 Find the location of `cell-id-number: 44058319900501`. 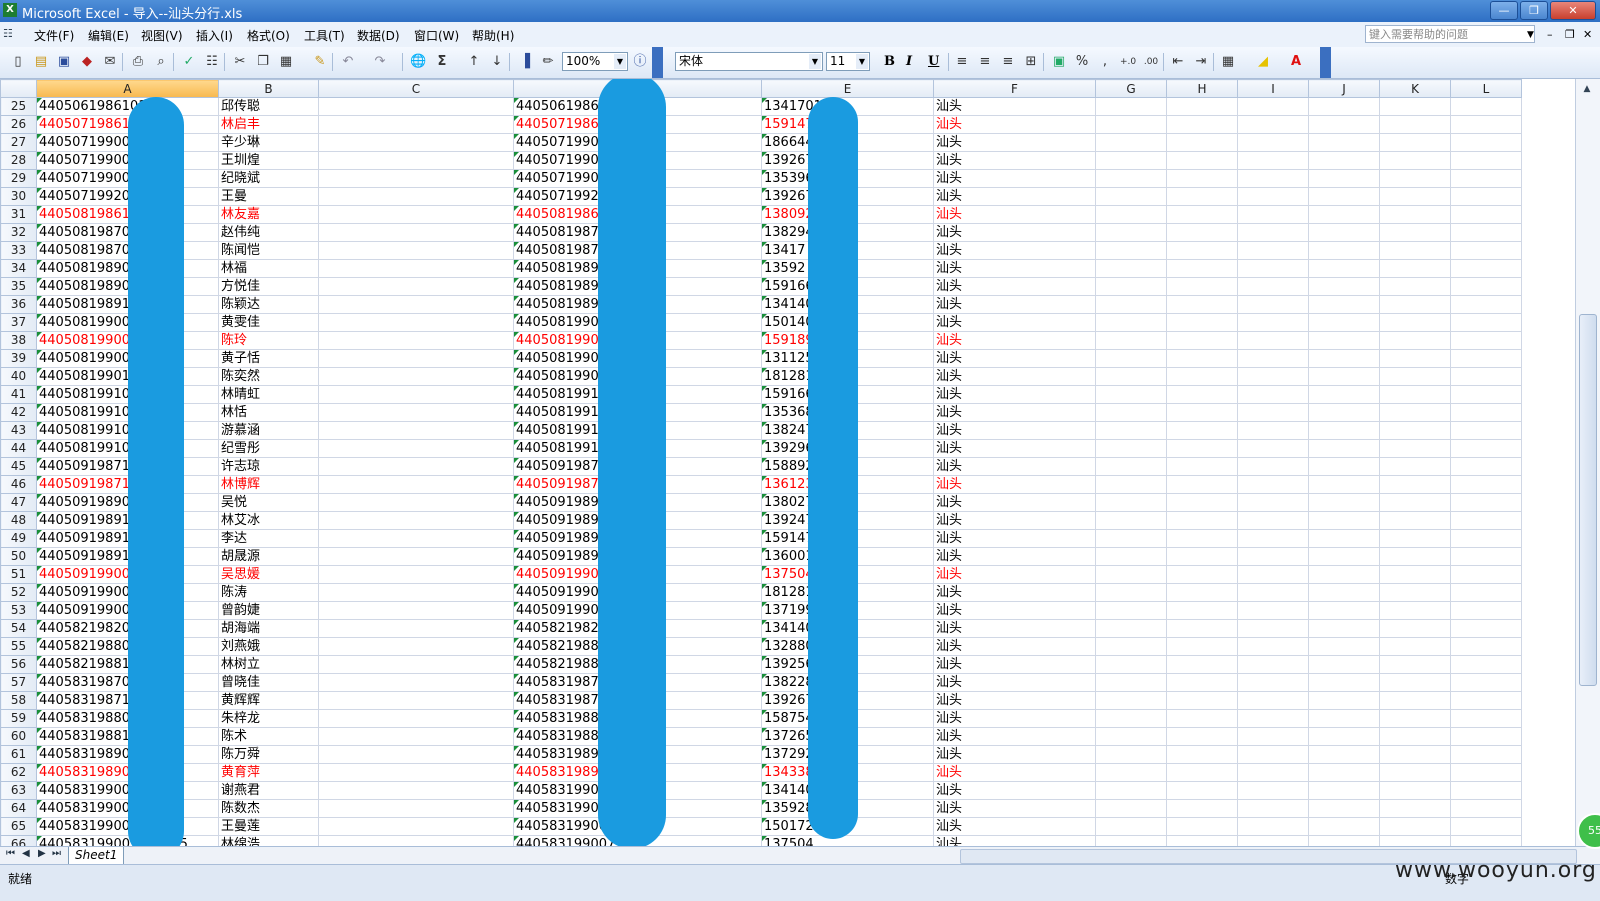

cell-id-number: 44058319900501 is located at coordinates (127, 808).